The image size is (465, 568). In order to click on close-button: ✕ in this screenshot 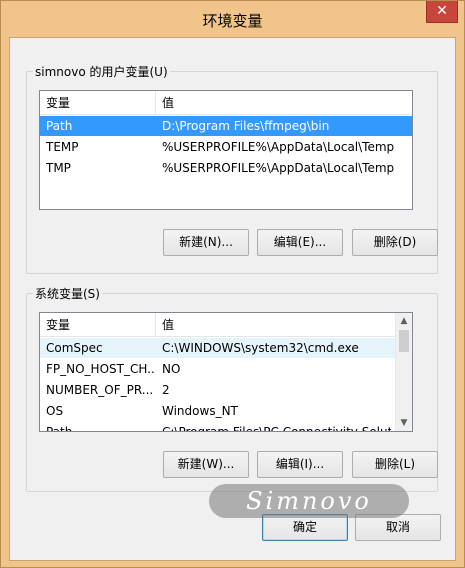, I will do `click(442, 12)`.